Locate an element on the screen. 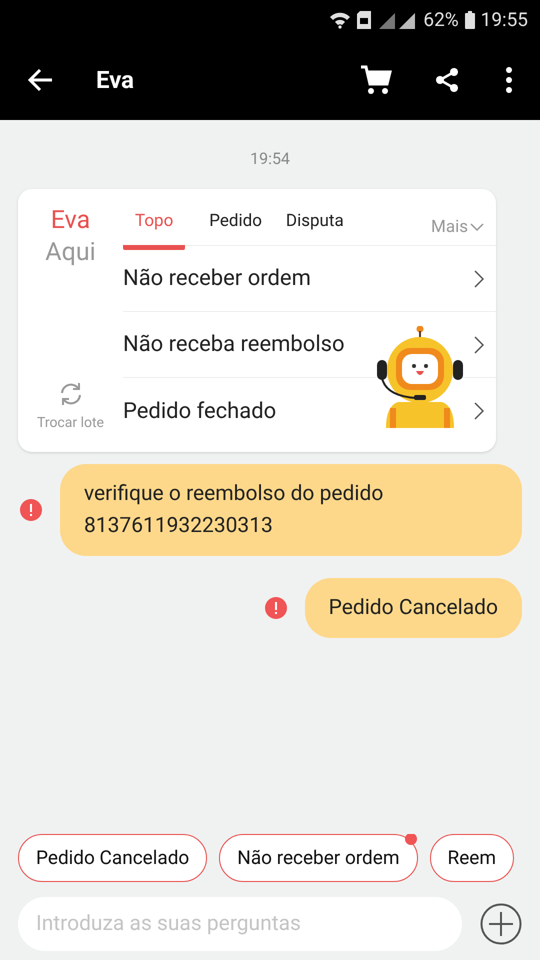 Image resolution: width=540 pixels, height=960 pixels. question-item: Pedido fechado is located at coordinates (309, 411).